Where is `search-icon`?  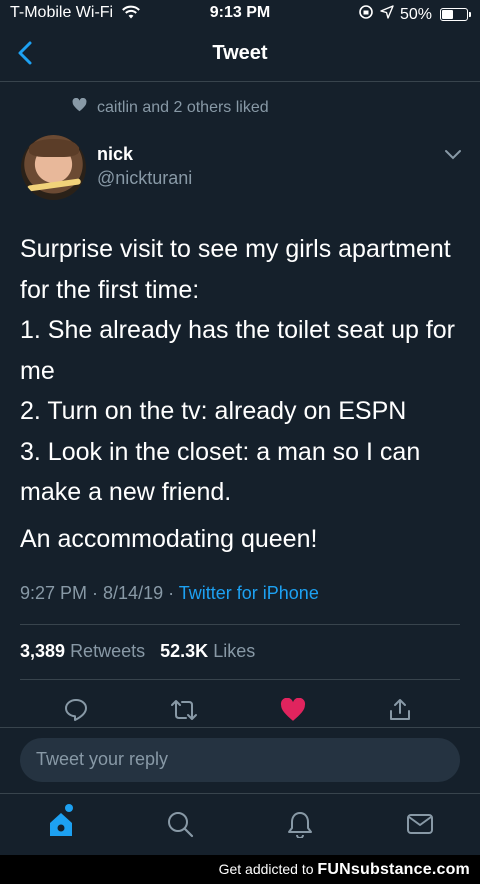 search-icon is located at coordinates (181, 825).